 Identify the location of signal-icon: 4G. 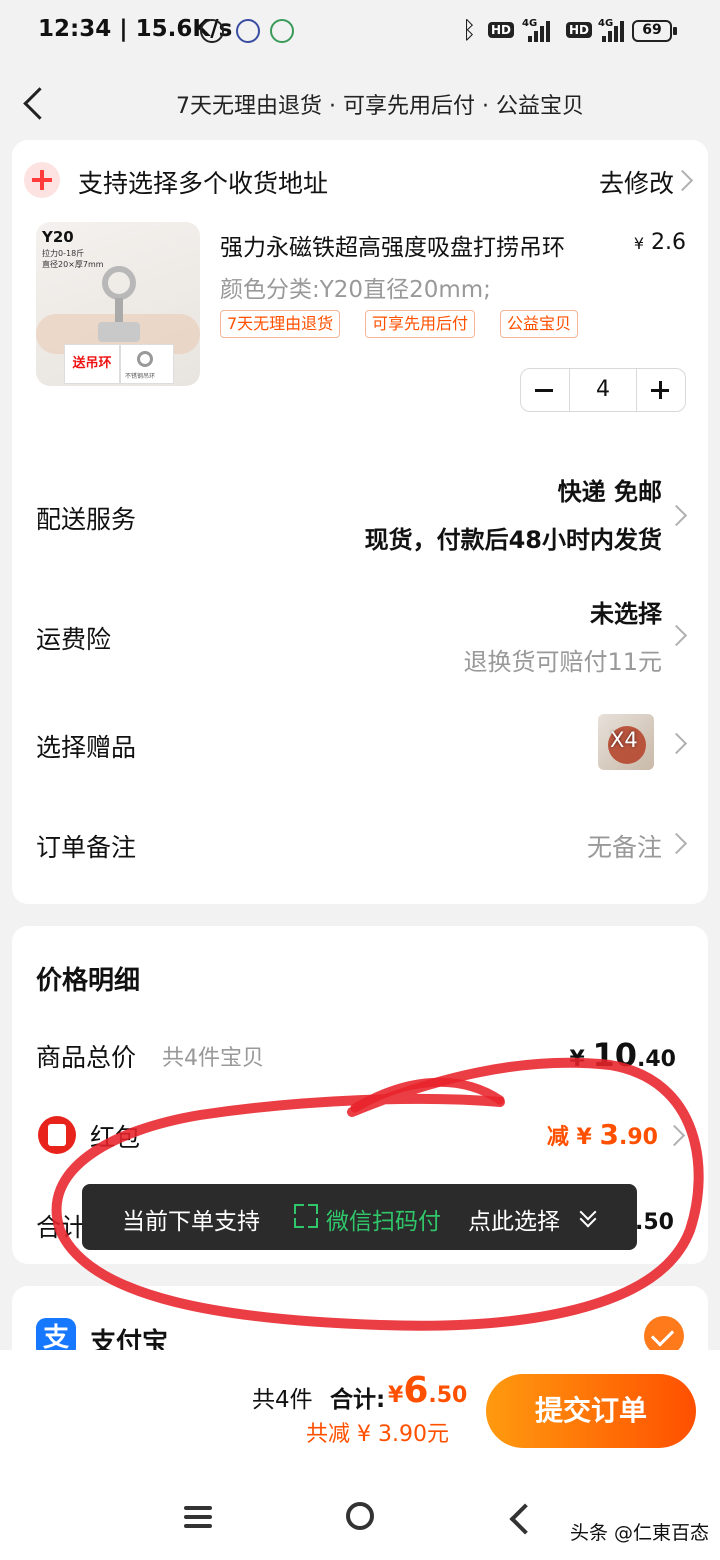
(536, 30).